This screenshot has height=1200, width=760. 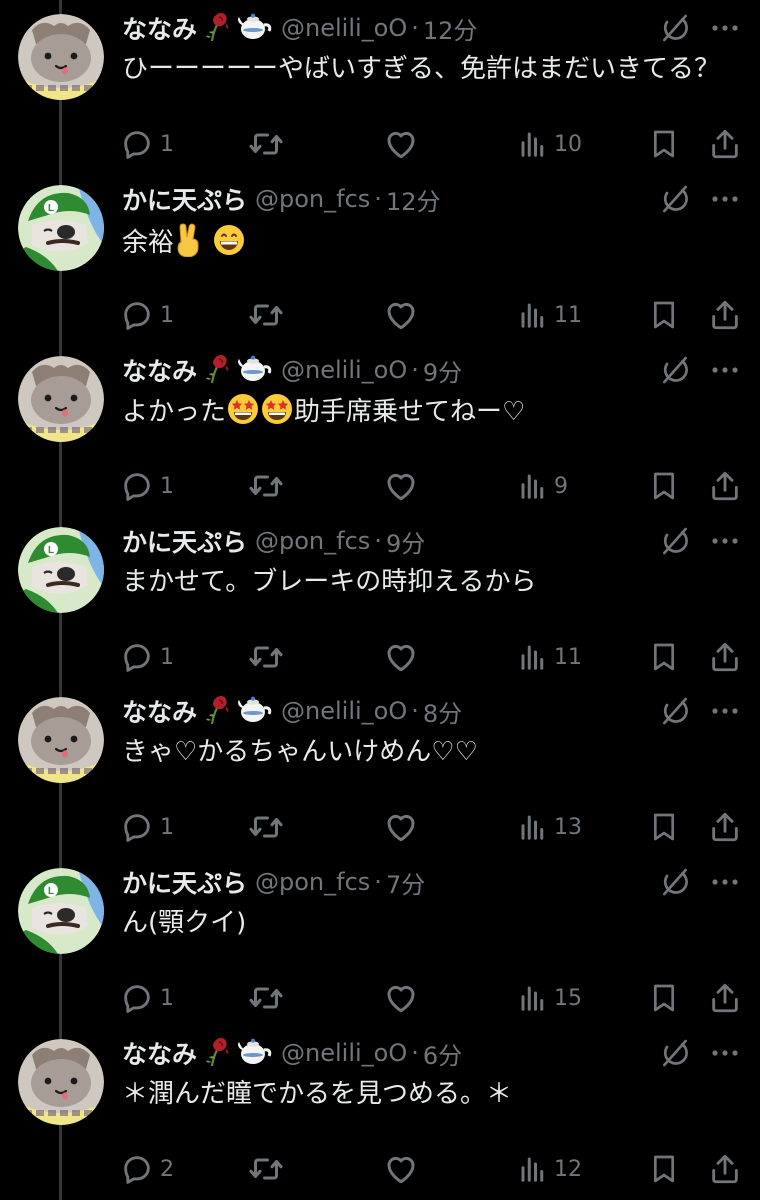 What do you see at coordinates (568, 315) in the screenshot?
I see `views-count: 11` at bounding box center [568, 315].